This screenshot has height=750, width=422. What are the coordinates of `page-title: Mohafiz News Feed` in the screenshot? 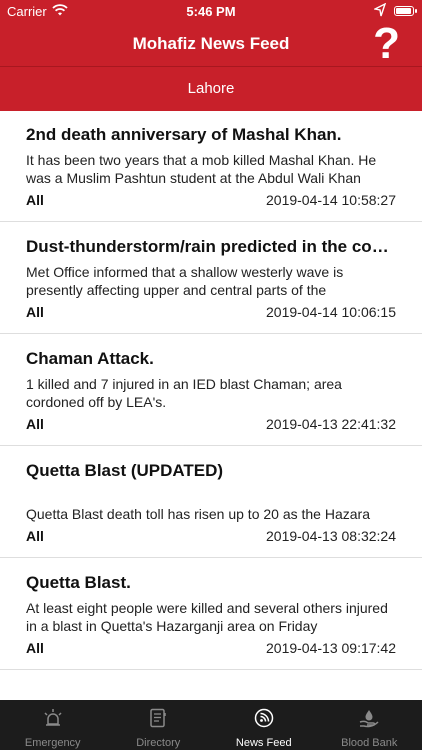 It's located at (211, 43).